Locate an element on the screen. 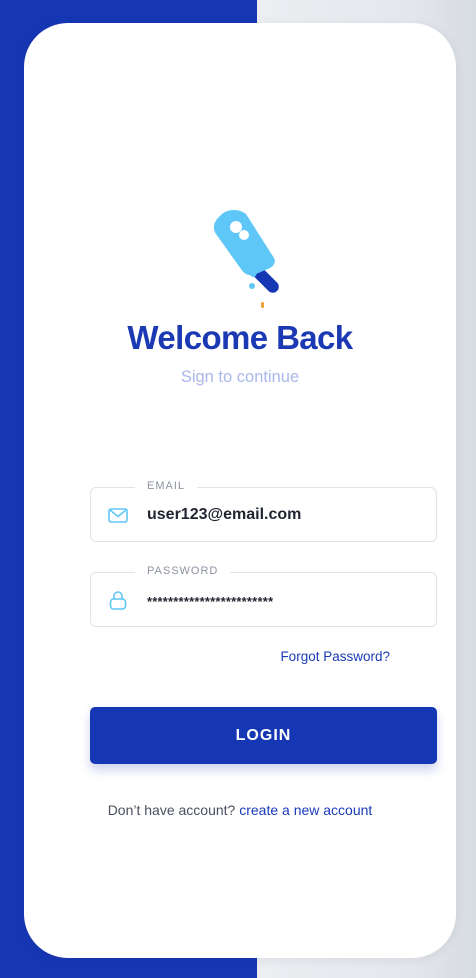 Image resolution: width=476 pixels, height=978 pixels. envelope-icon is located at coordinates (118, 515).